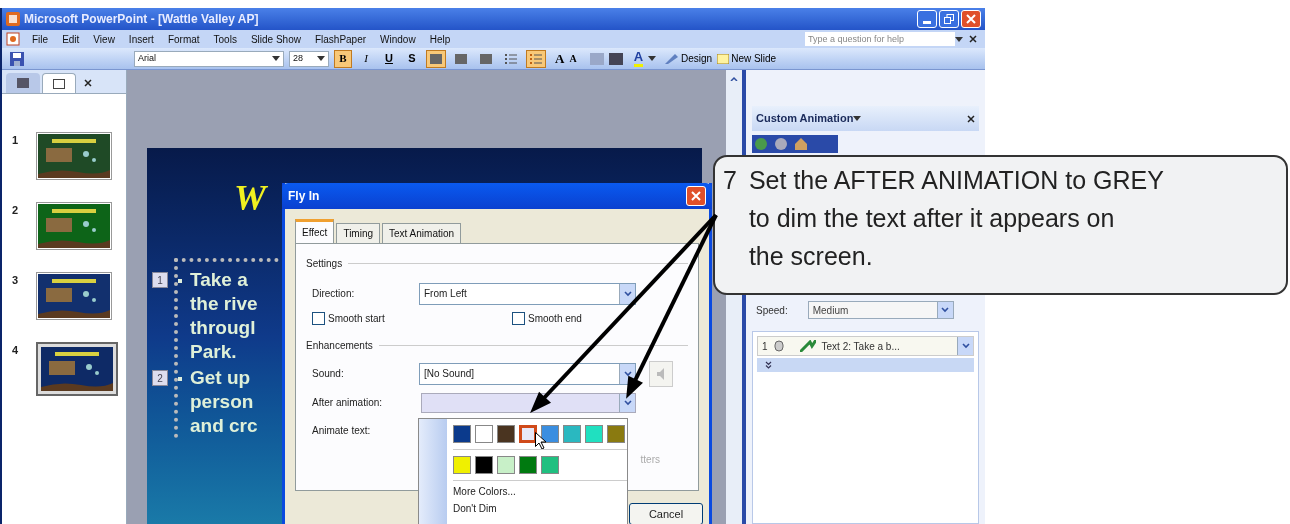  I want to click on slide-number: 3, so click(16, 280).